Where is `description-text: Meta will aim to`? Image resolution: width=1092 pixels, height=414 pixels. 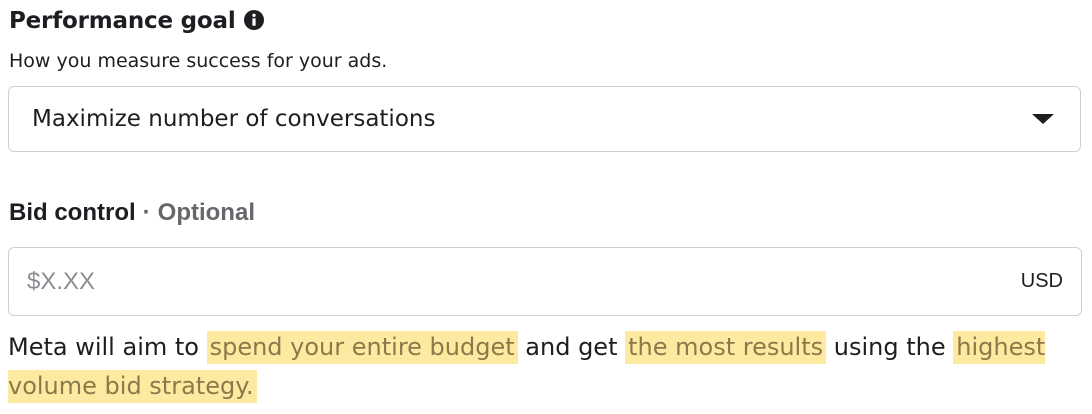 description-text: Meta will aim to is located at coordinates (107, 347).